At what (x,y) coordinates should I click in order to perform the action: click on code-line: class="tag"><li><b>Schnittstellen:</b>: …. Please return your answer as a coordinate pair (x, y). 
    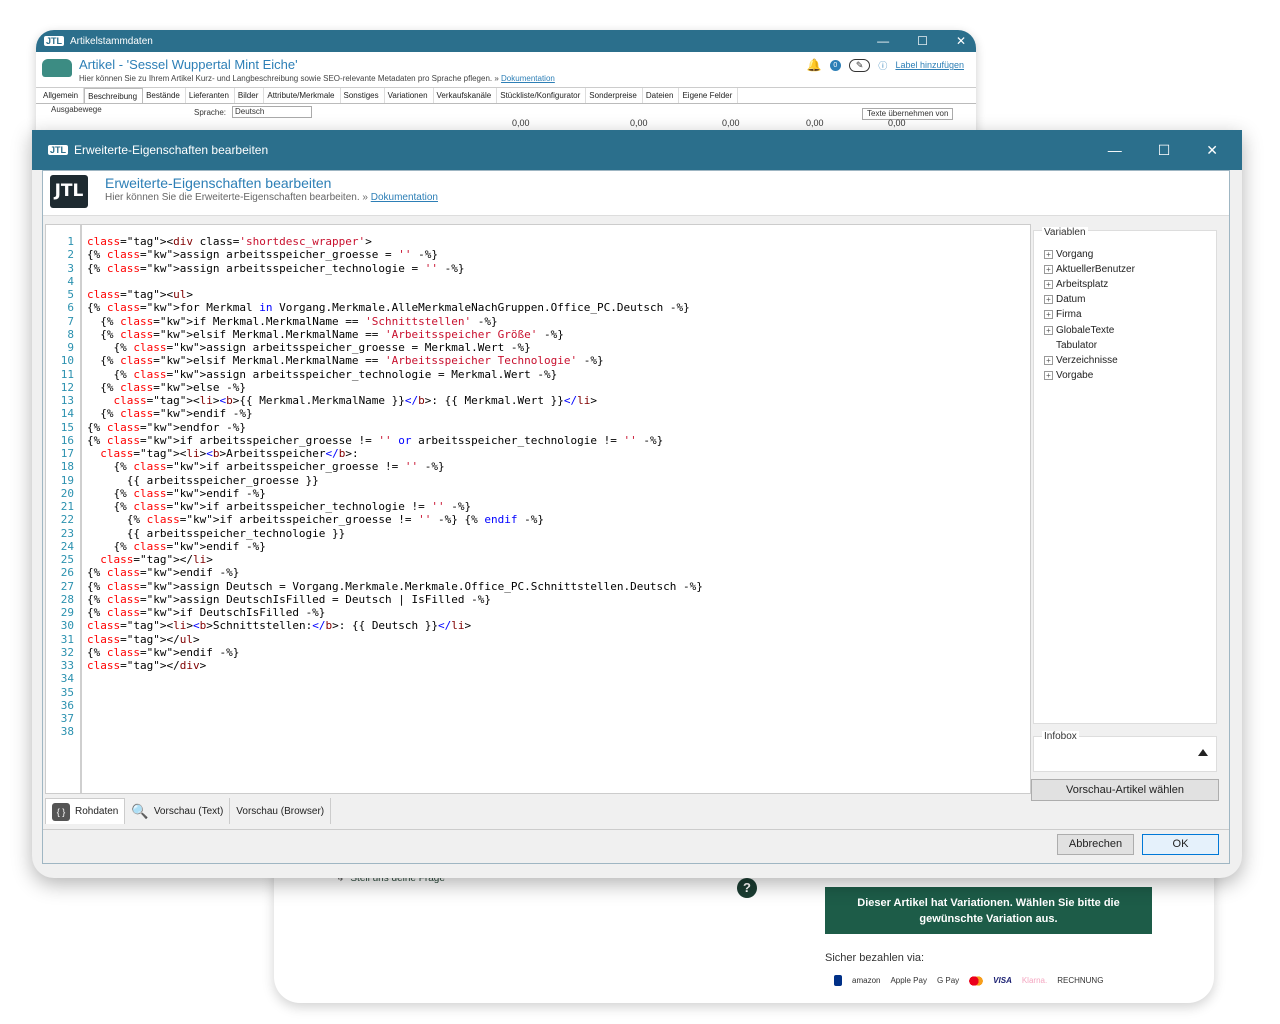
    Looking at the image, I should click on (279, 625).